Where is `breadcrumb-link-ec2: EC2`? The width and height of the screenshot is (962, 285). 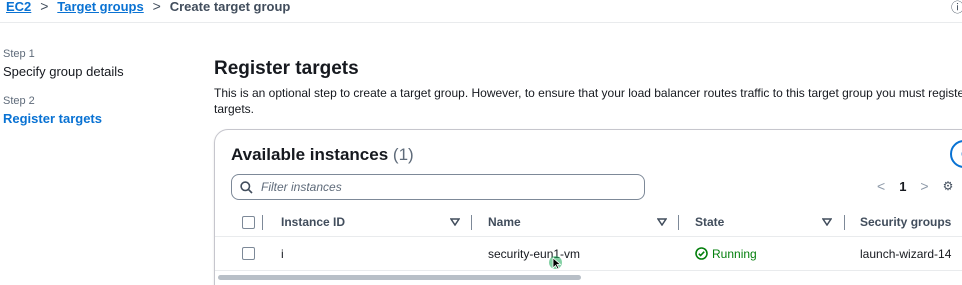
breadcrumb-link-ec2: EC2 is located at coordinates (18, 7).